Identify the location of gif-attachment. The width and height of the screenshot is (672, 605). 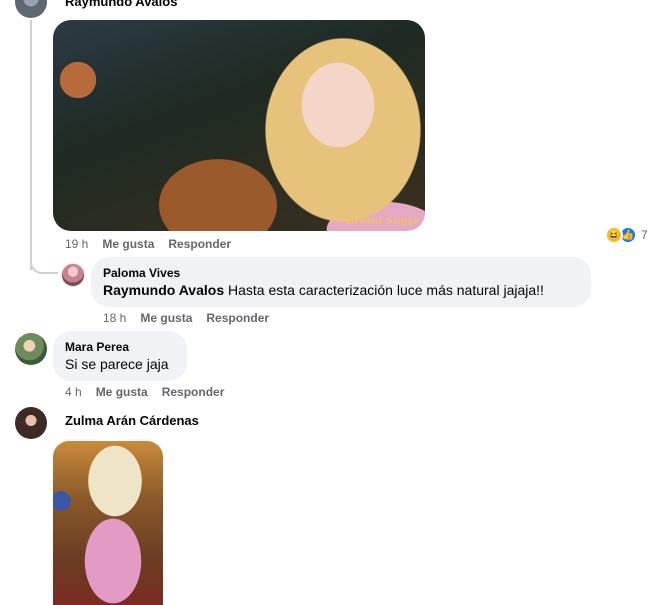
(108, 523).